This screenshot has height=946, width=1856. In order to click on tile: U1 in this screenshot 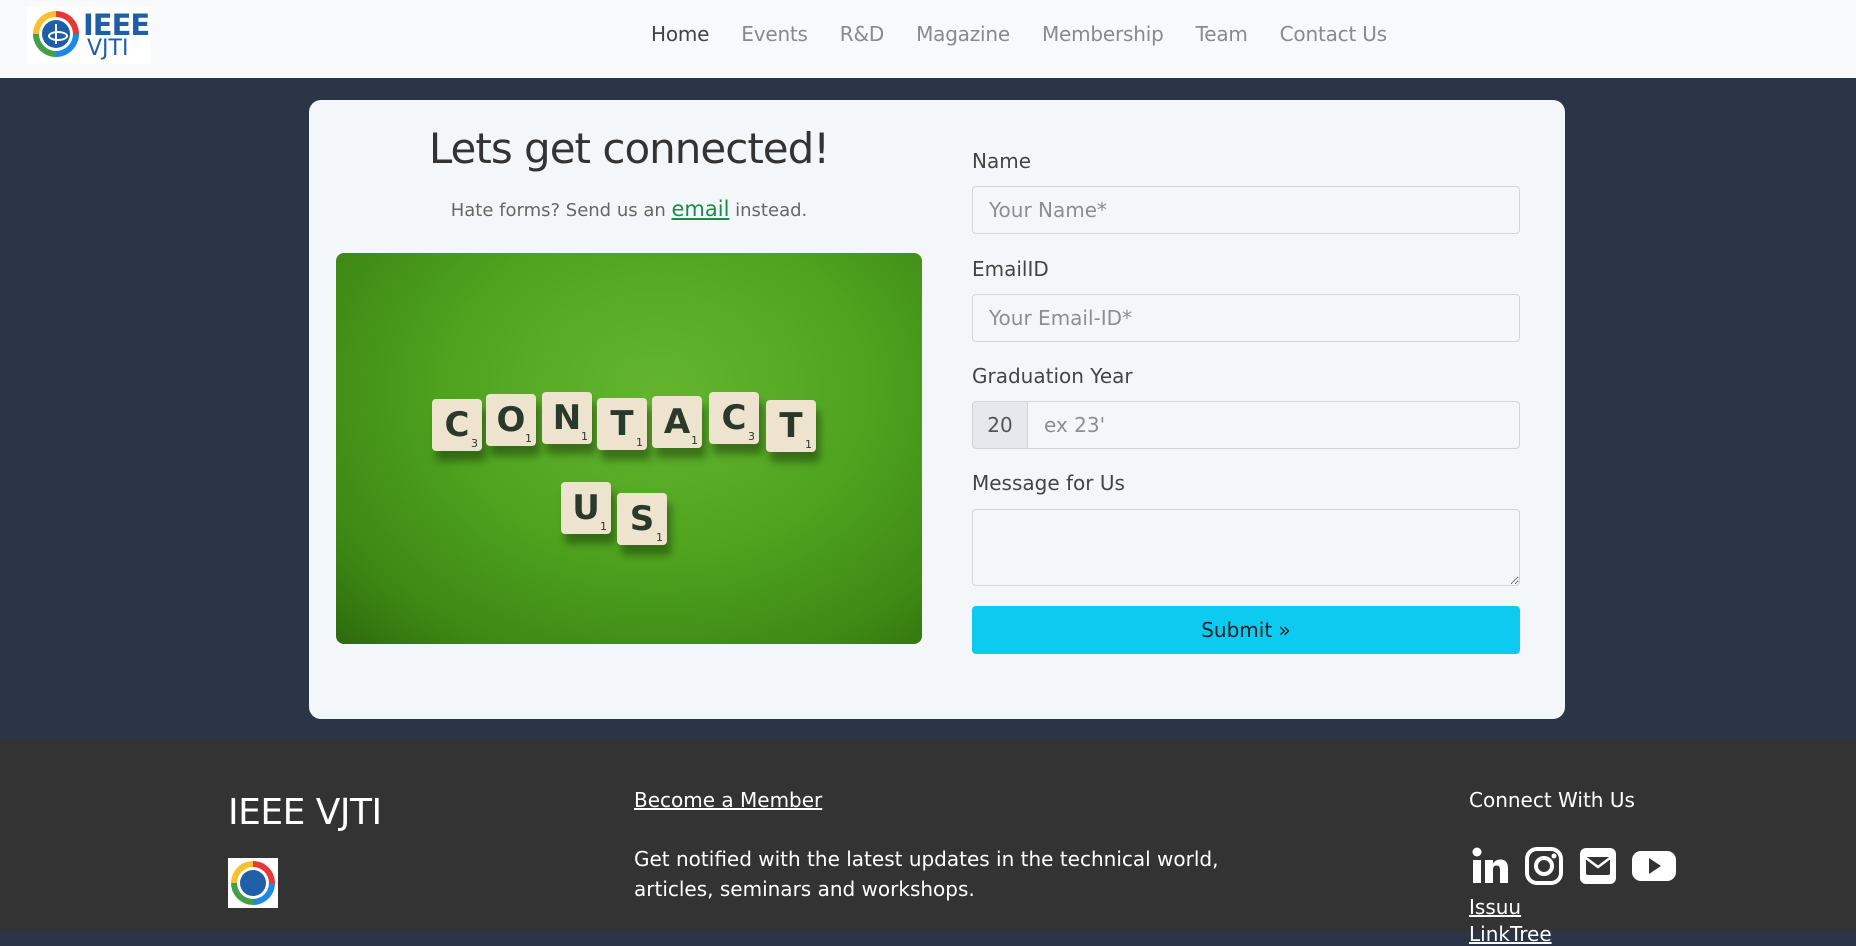, I will do `click(586, 508)`.